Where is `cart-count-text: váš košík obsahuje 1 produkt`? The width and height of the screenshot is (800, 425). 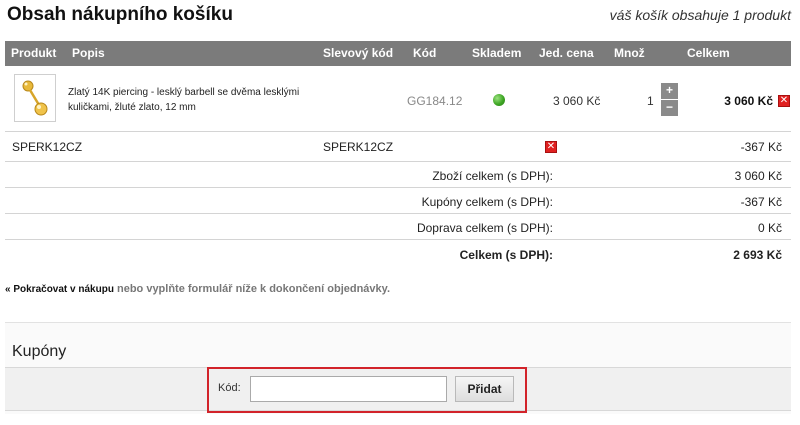 cart-count-text: váš košík obsahuje 1 produkt is located at coordinates (700, 15).